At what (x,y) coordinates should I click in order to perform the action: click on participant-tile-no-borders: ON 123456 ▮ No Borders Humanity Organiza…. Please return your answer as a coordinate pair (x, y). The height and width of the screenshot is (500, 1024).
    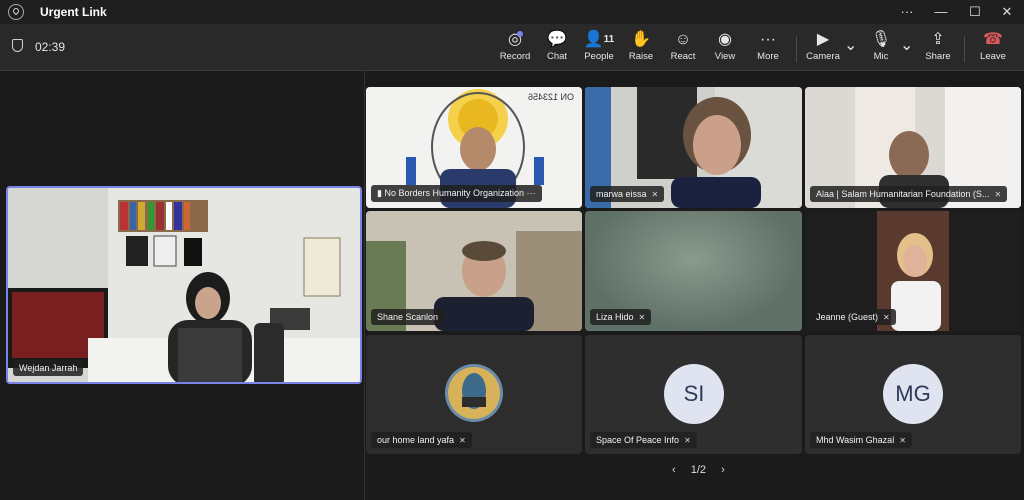
    Looking at the image, I should click on (474, 147).